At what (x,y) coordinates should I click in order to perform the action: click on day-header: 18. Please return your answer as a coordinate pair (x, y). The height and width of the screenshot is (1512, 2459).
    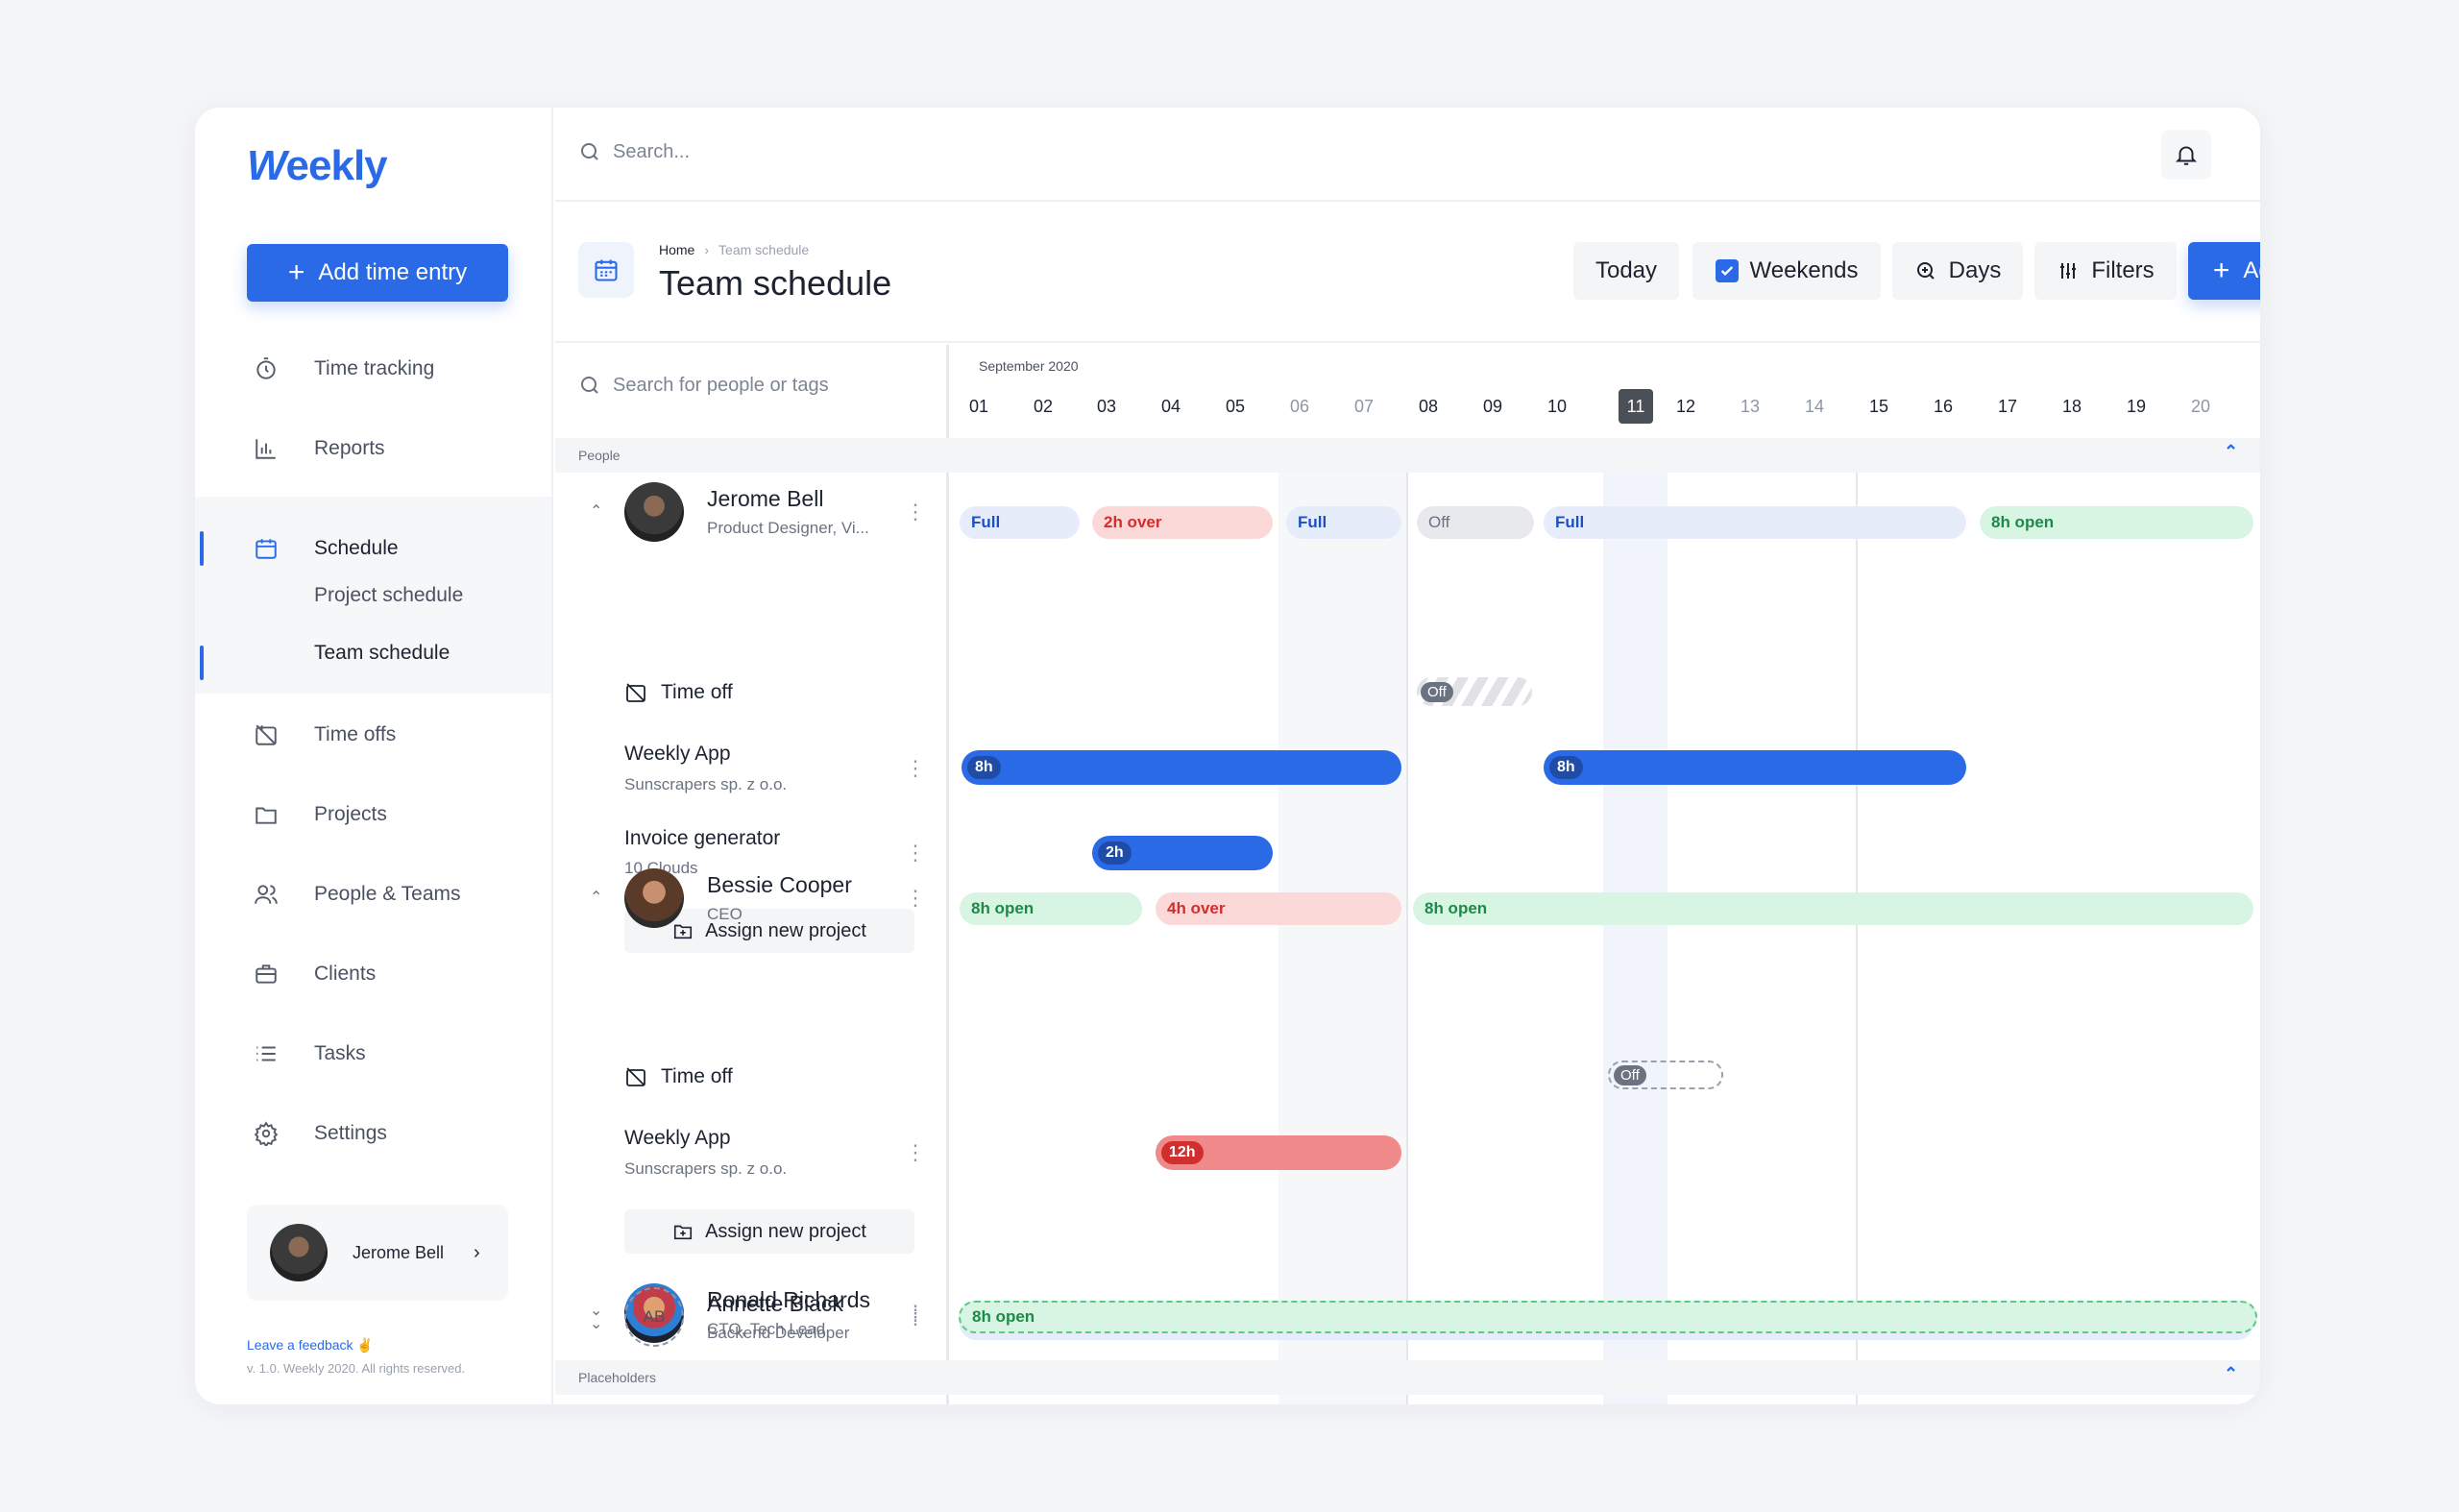
    Looking at the image, I should click on (2071, 406).